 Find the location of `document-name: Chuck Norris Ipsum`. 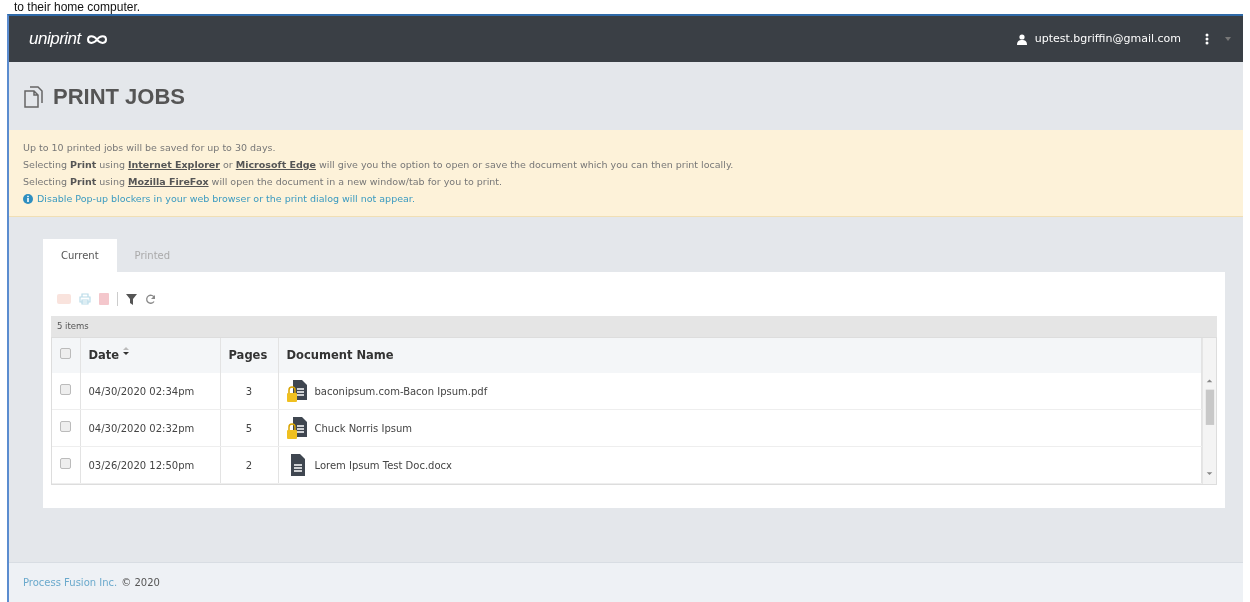

document-name: Chuck Norris Ipsum is located at coordinates (363, 428).